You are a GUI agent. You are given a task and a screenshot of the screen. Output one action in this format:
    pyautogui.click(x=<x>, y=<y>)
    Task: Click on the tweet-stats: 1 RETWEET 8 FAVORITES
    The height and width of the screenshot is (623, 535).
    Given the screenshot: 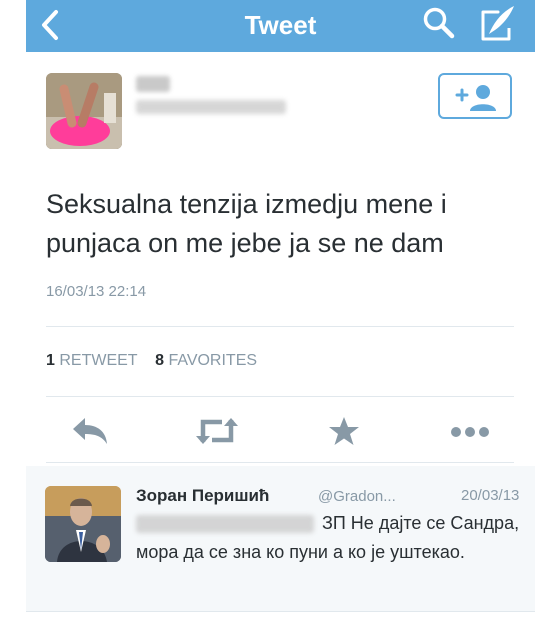 What is the action you would take?
    pyautogui.click(x=151, y=361)
    